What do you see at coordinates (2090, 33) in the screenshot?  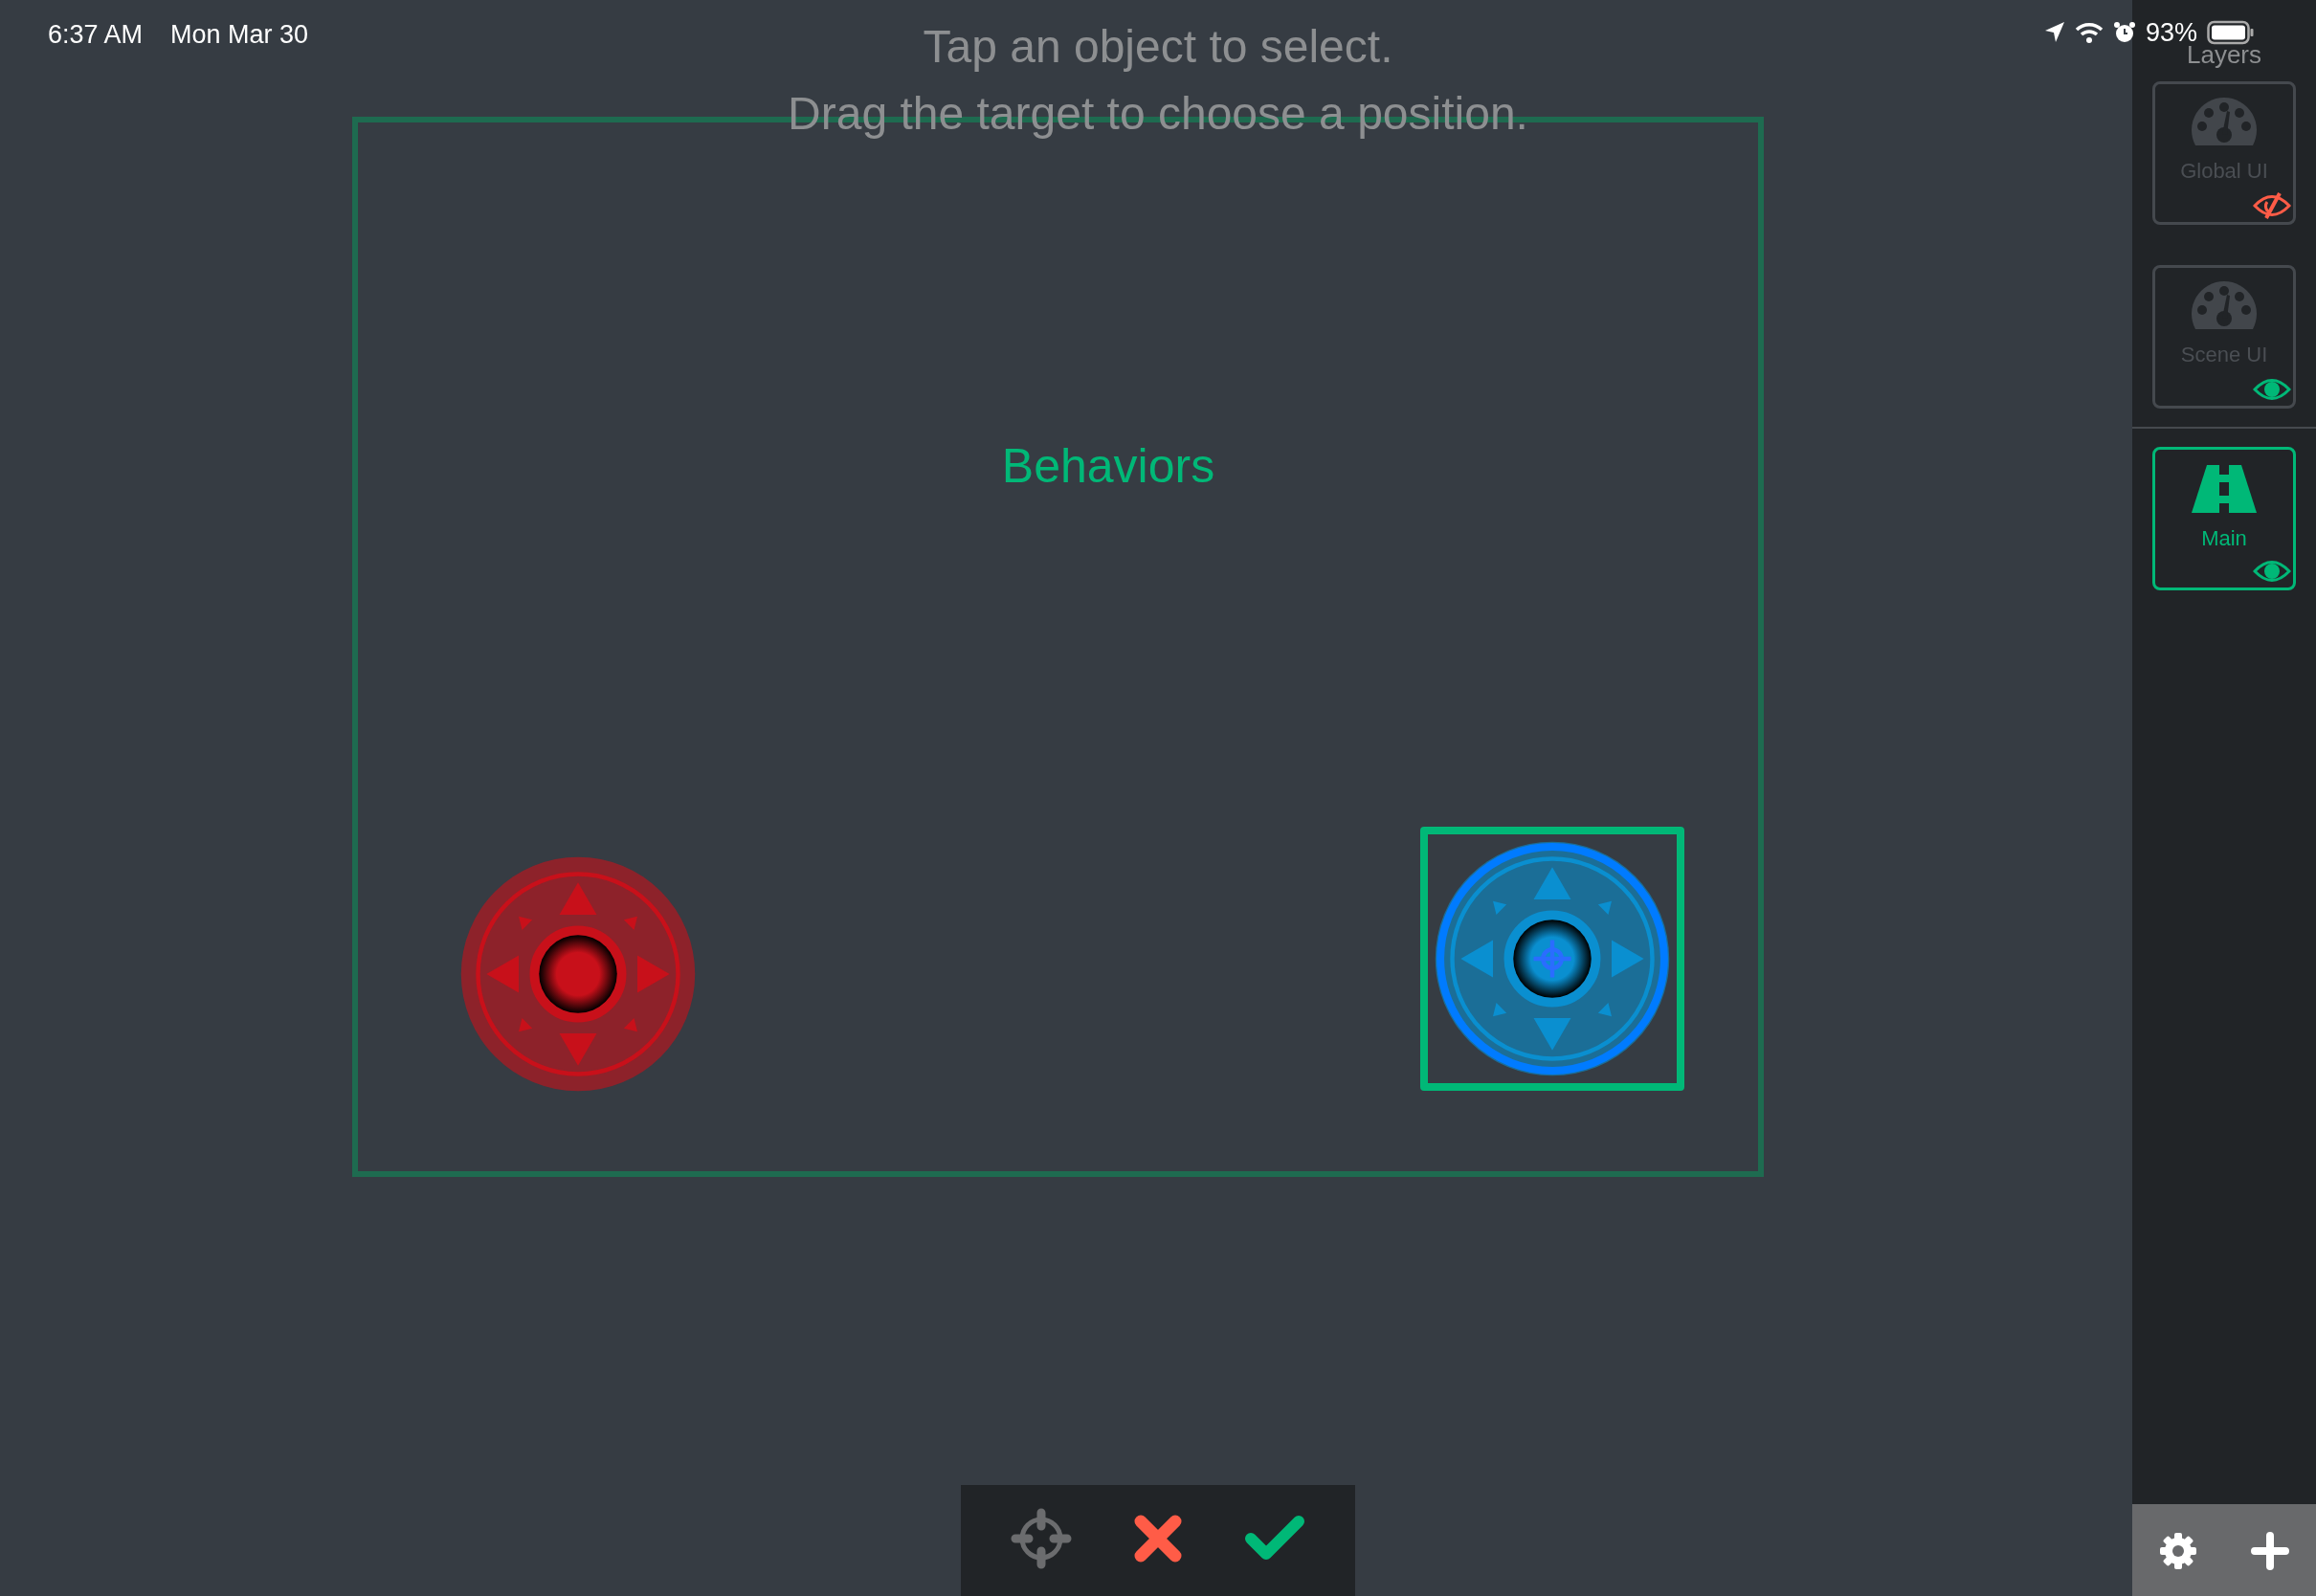 I see `wifi-icon` at bounding box center [2090, 33].